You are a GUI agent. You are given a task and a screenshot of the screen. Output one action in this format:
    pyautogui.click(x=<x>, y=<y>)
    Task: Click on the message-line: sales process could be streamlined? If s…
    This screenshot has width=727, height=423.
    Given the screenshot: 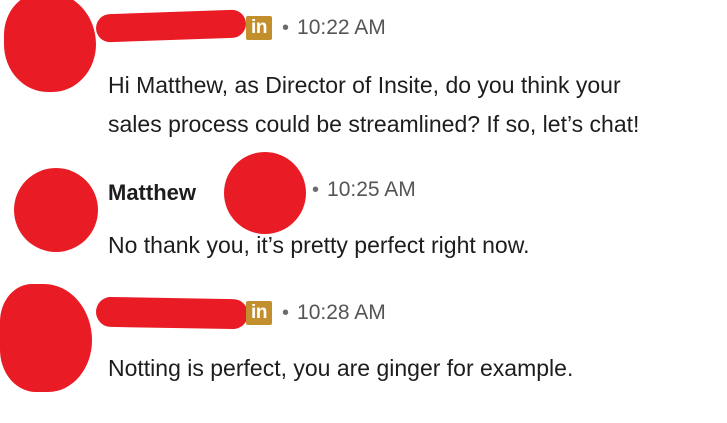 What is the action you would take?
    pyautogui.click(x=374, y=124)
    